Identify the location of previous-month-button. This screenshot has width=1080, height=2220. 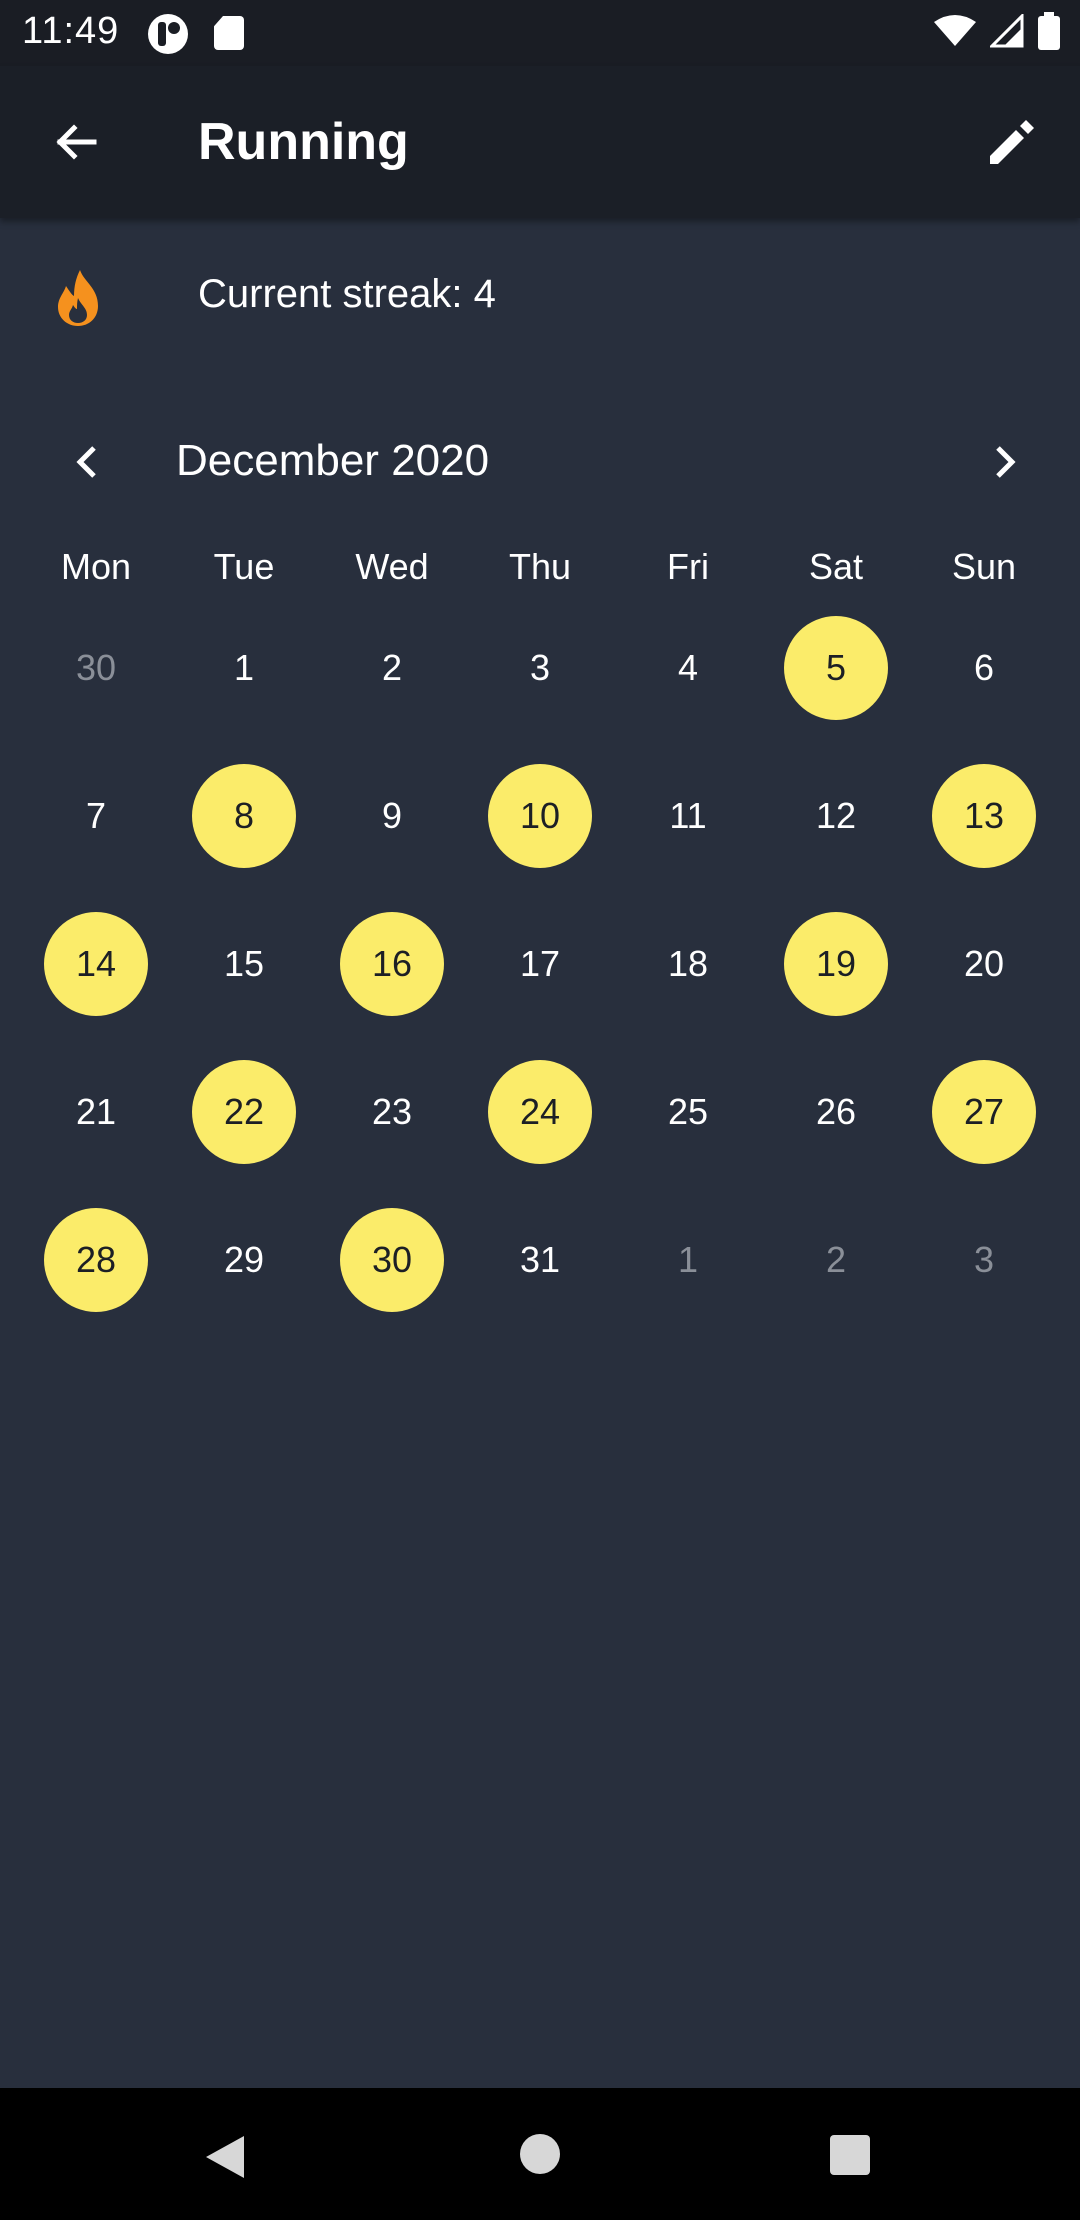
(88, 462).